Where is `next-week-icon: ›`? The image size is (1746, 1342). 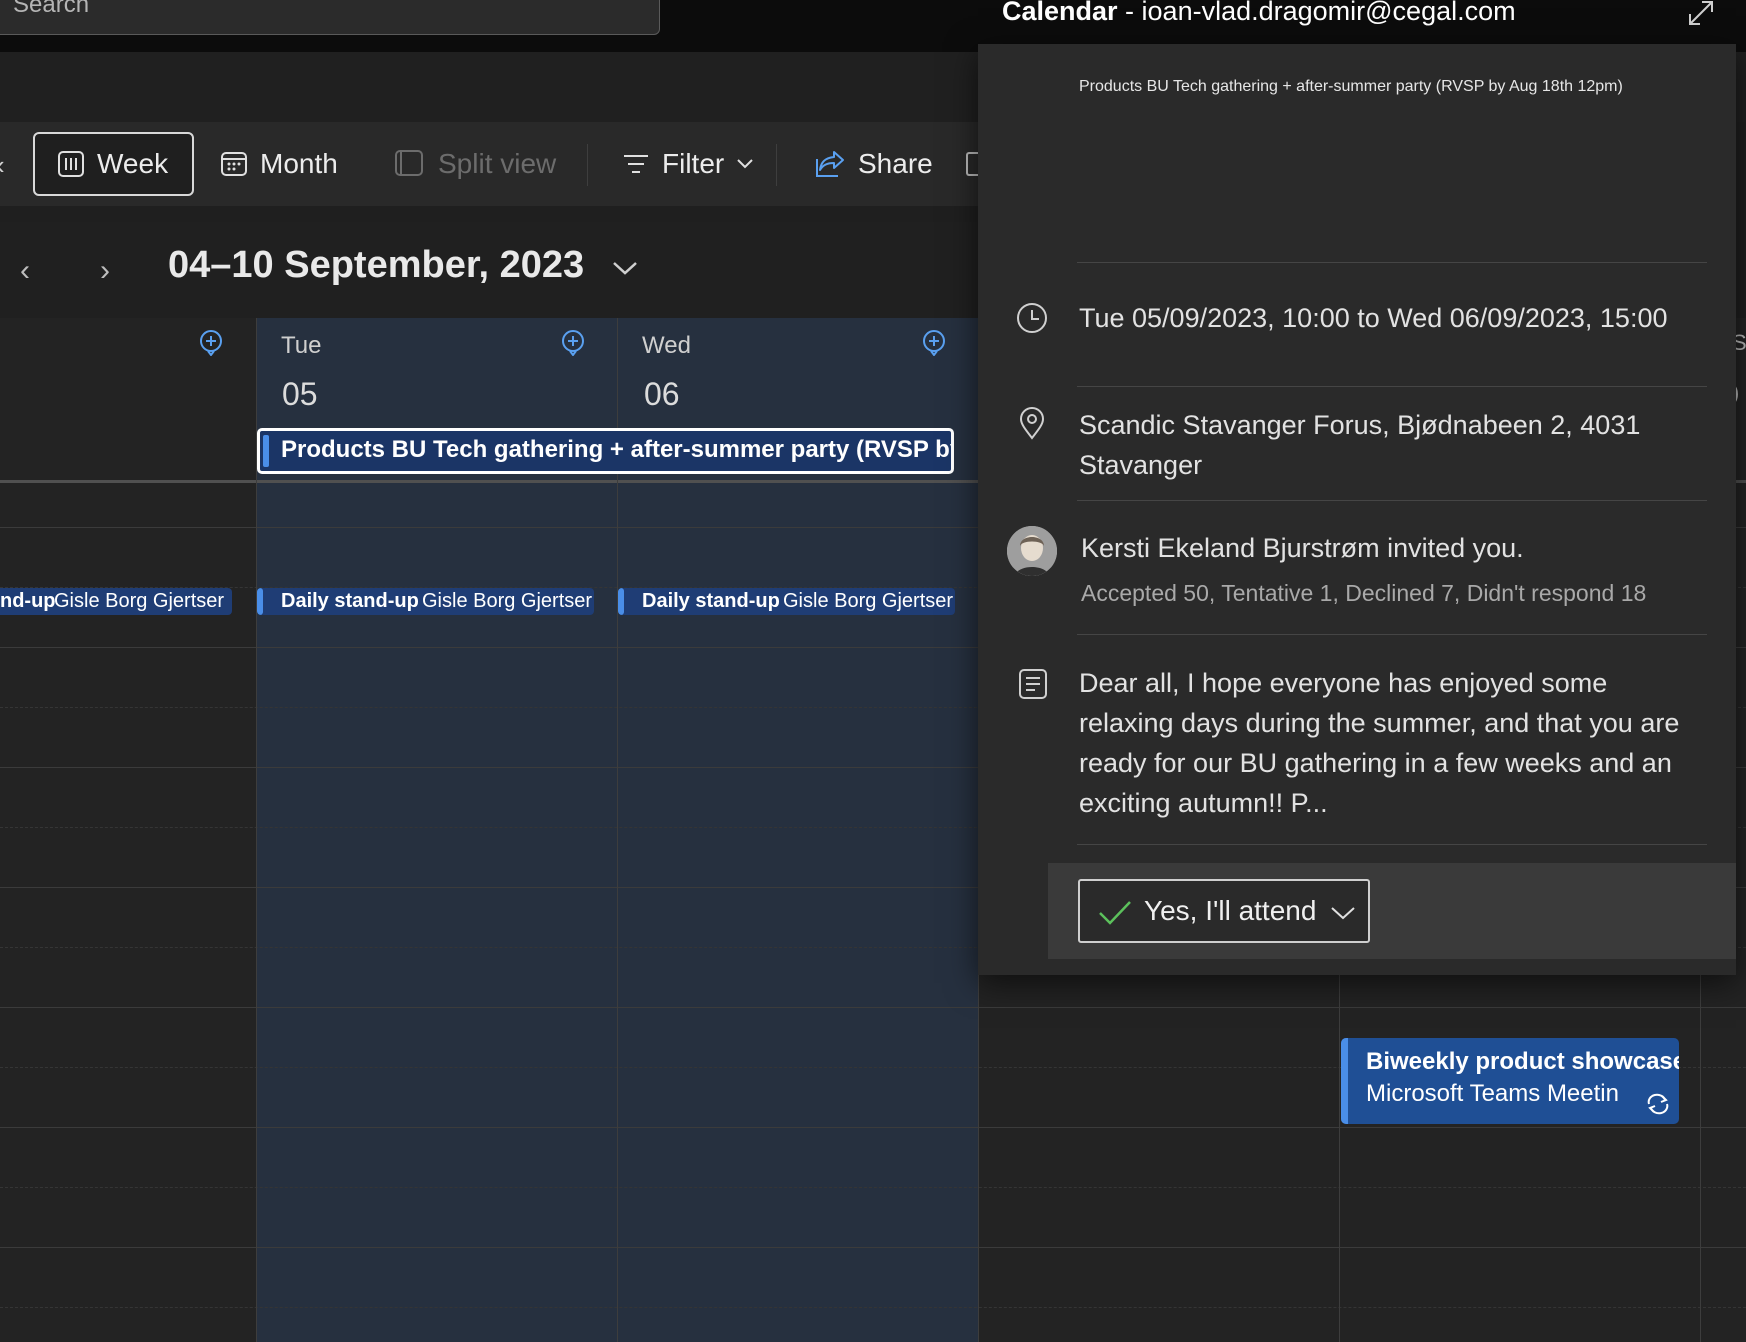
next-week-icon: › is located at coordinates (105, 271).